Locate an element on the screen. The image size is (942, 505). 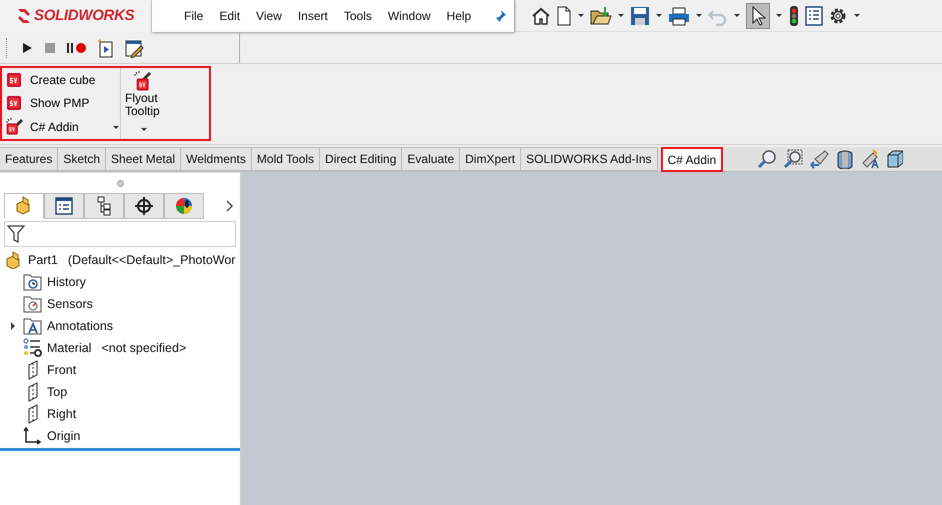
previous-view-icon is located at coordinates (819, 159).